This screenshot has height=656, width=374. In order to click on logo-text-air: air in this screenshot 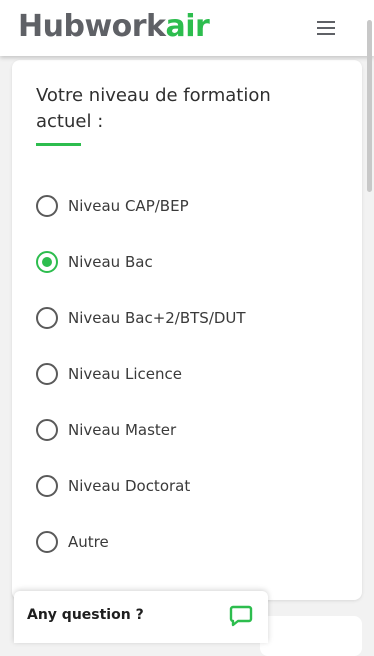, I will do `click(187, 26)`.